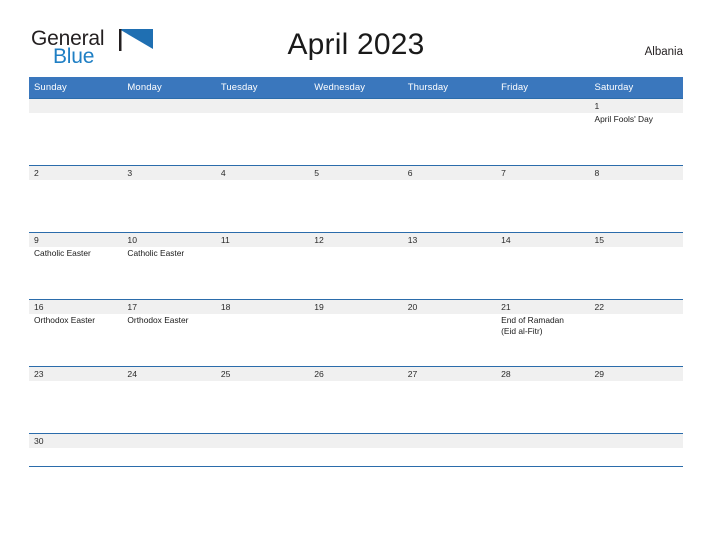 The height and width of the screenshot is (550, 712). I want to click on day-cell-inner: 30, so click(76, 450).